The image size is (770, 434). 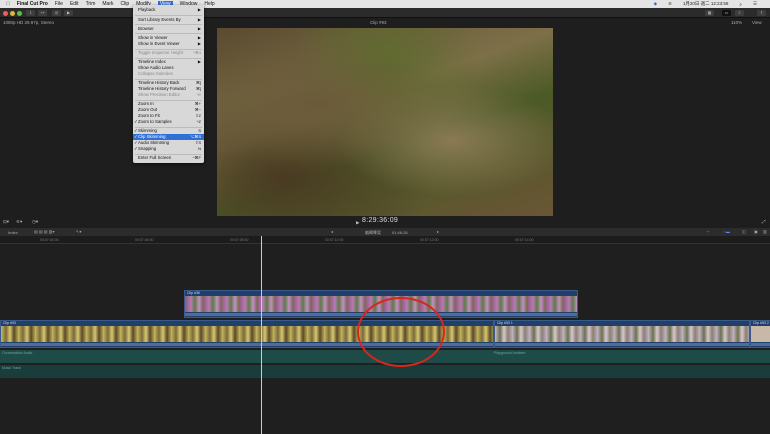 What do you see at coordinates (168, 29) in the screenshot?
I see `menu-item-browser: Browser ▶` at bounding box center [168, 29].